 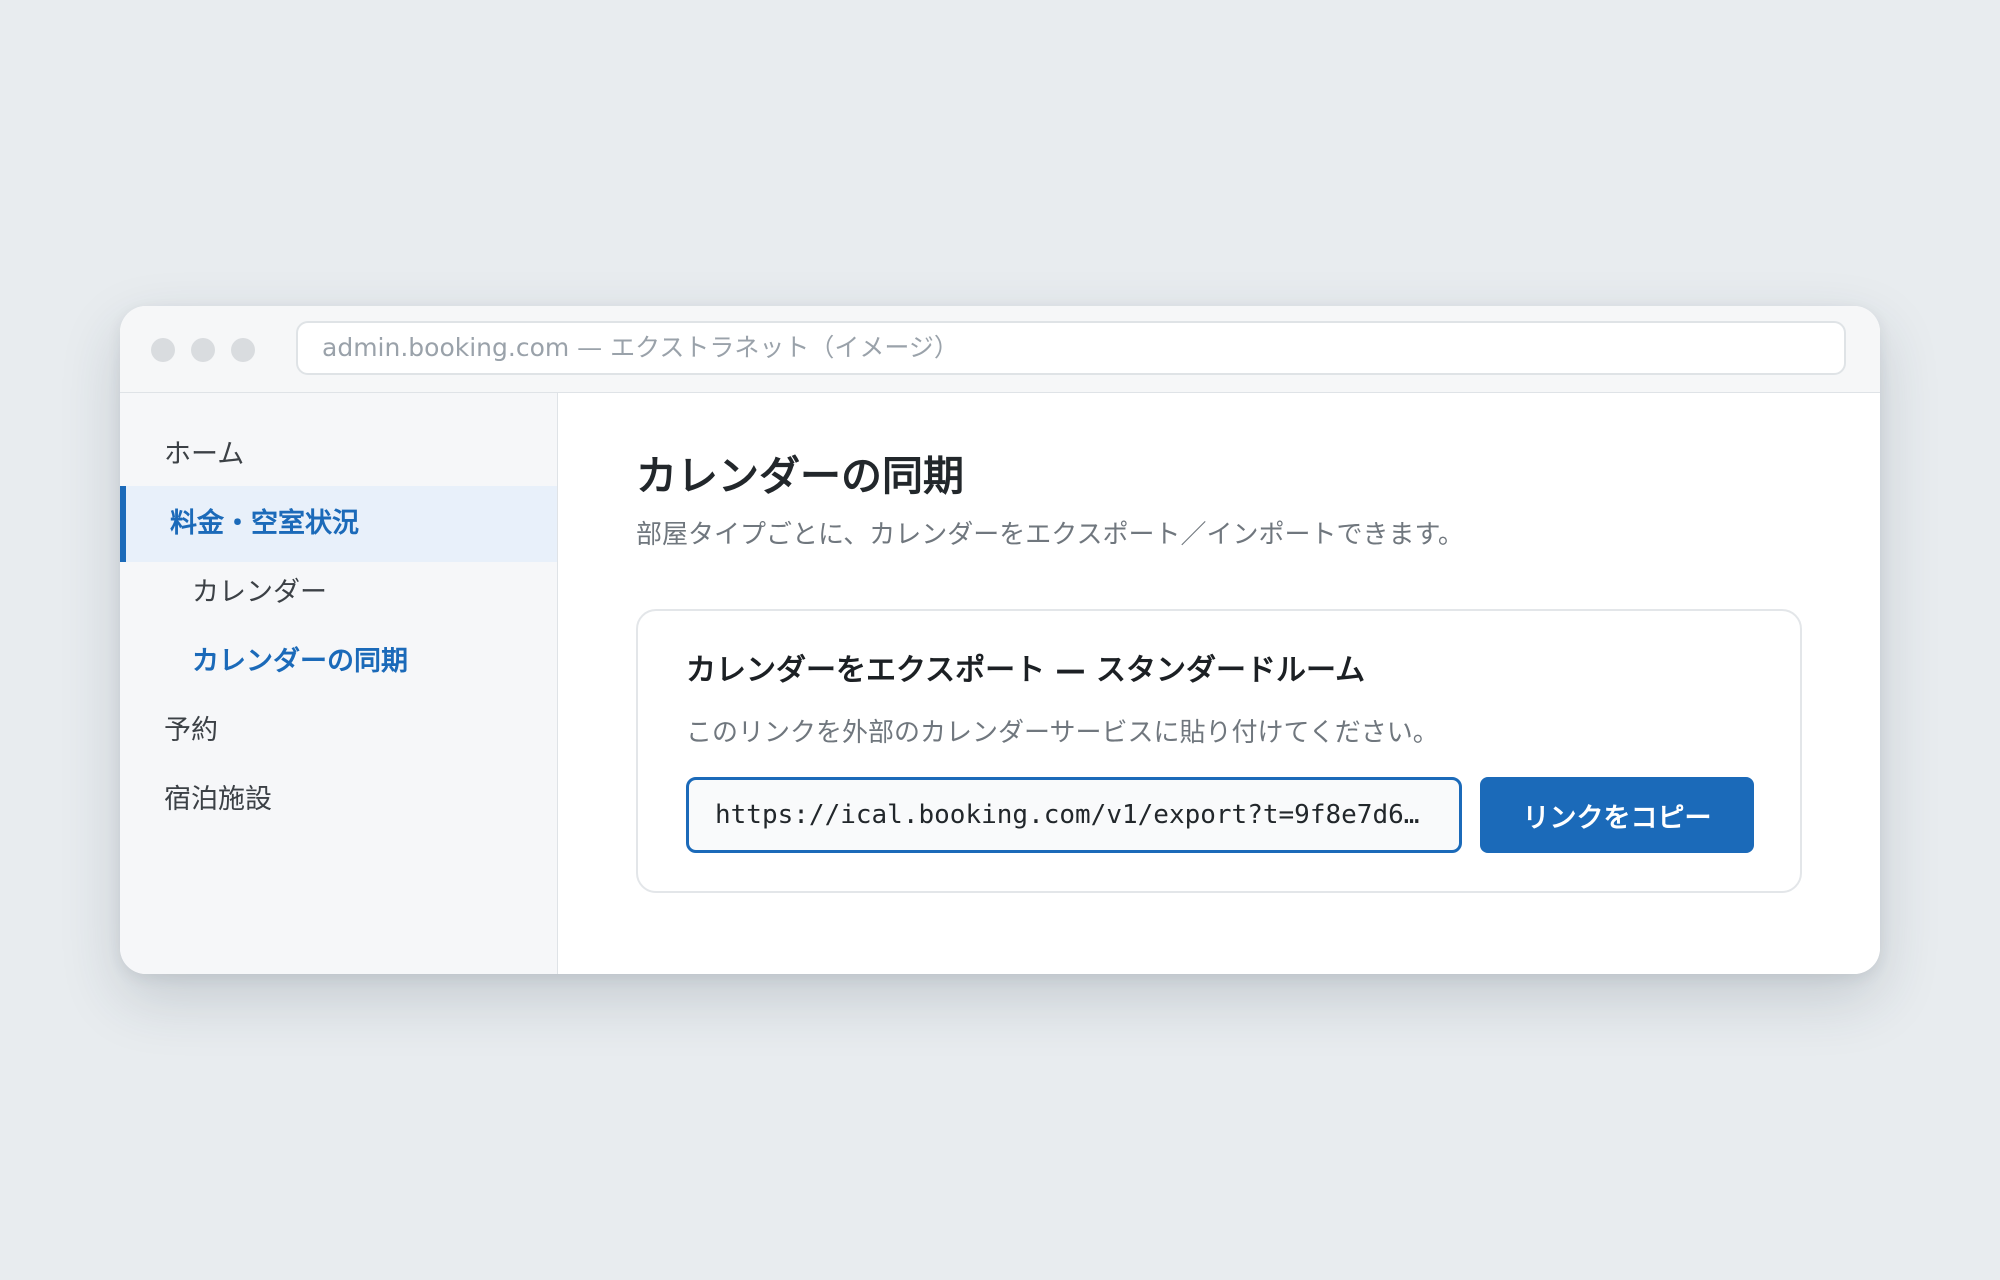 I want to click on copy-link-button: リンクをコピー, so click(x=1617, y=815).